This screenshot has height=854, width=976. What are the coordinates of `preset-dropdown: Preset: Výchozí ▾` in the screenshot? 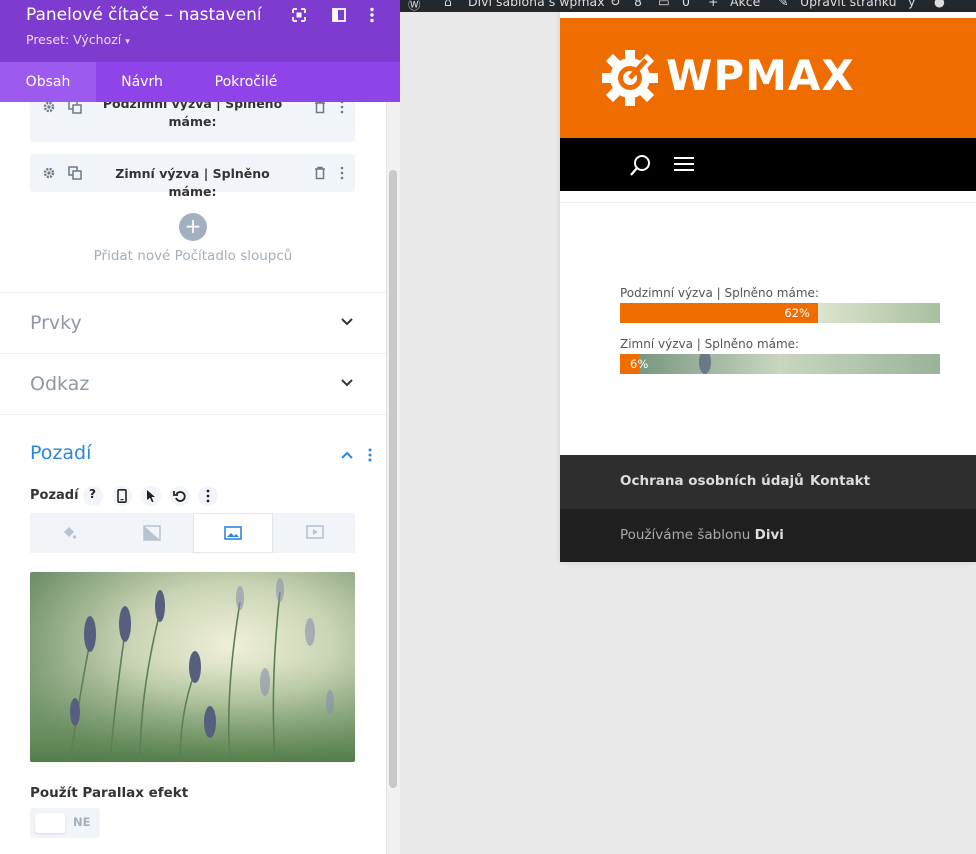 It's located at (78, 39).